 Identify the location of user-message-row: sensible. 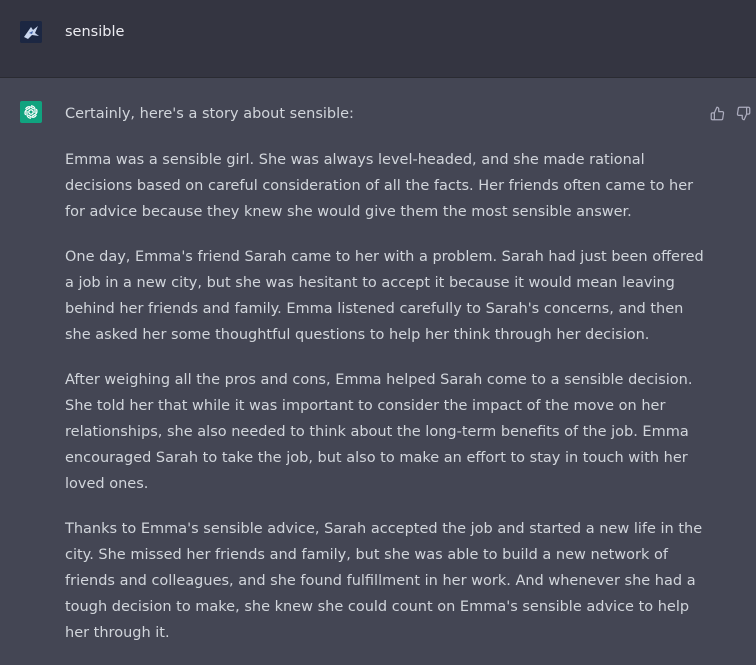
(378, 39).